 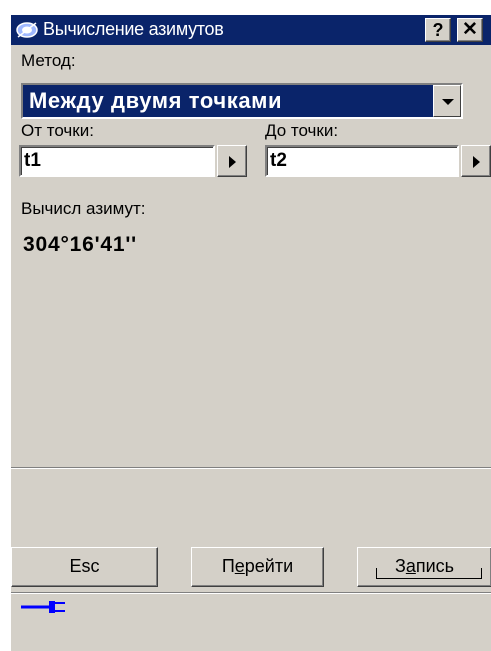 I want to click on power-plug-icon, so click(x=43, y=607).